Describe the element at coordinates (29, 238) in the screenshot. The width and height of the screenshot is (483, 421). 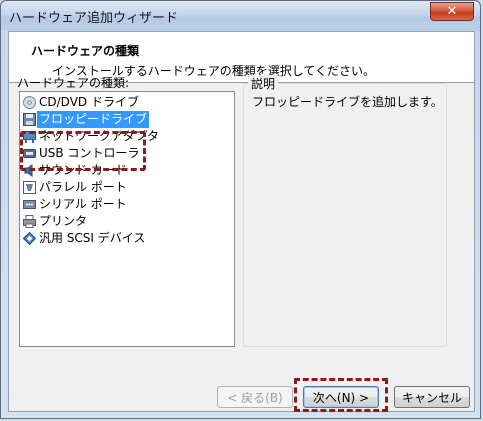
I see `scsi-icon` at that location.